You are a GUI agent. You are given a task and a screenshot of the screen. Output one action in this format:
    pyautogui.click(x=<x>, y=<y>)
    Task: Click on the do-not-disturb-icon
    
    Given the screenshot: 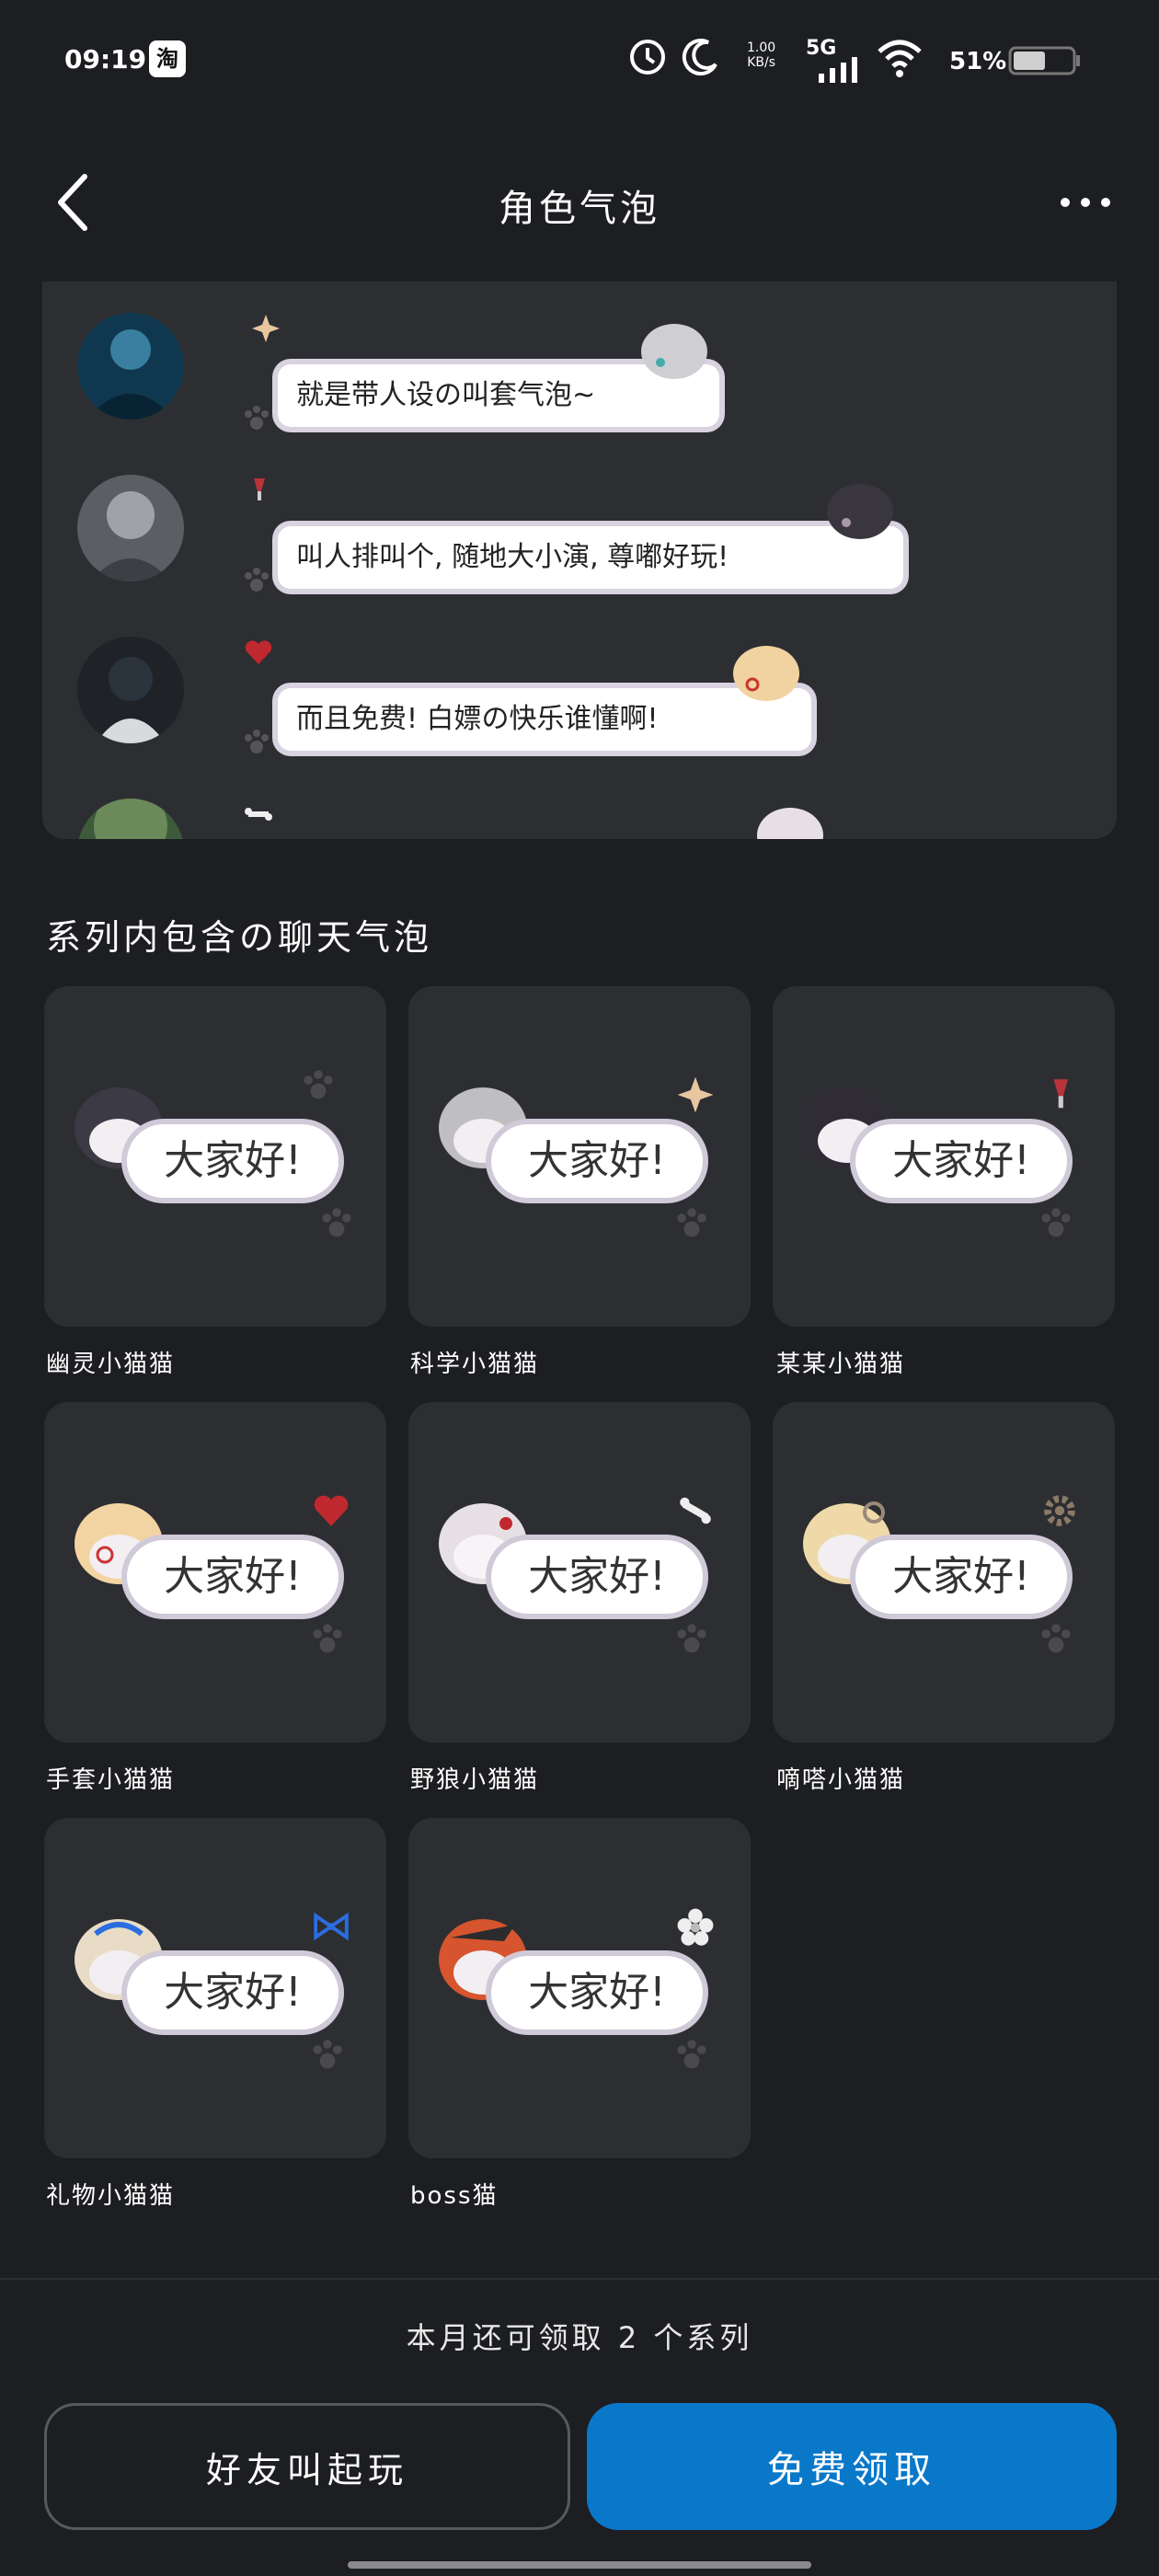 What is the action you would take?
    pyautogui.click(x=699, y=57)
    